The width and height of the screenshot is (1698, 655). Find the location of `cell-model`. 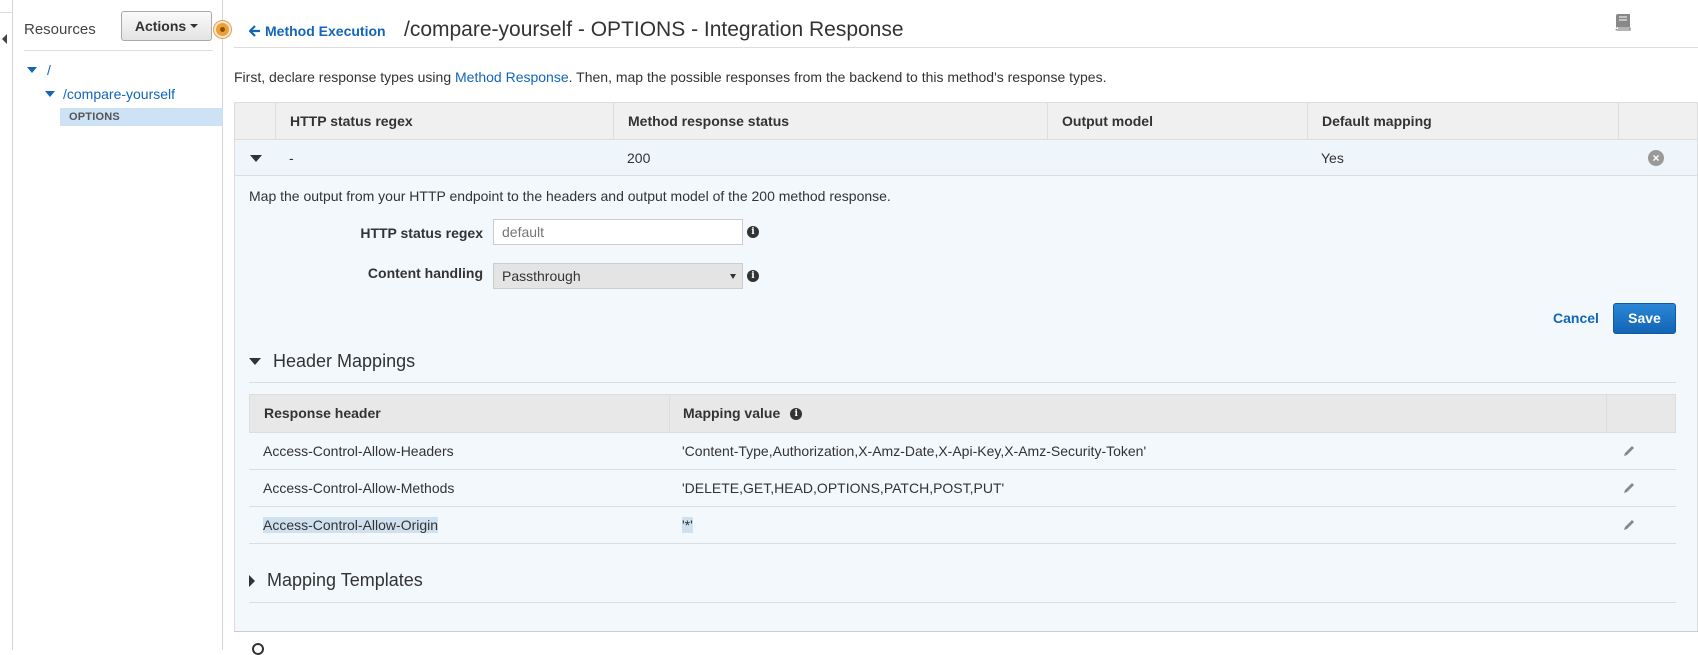

cell-model is located at coordinates (1054, 158).